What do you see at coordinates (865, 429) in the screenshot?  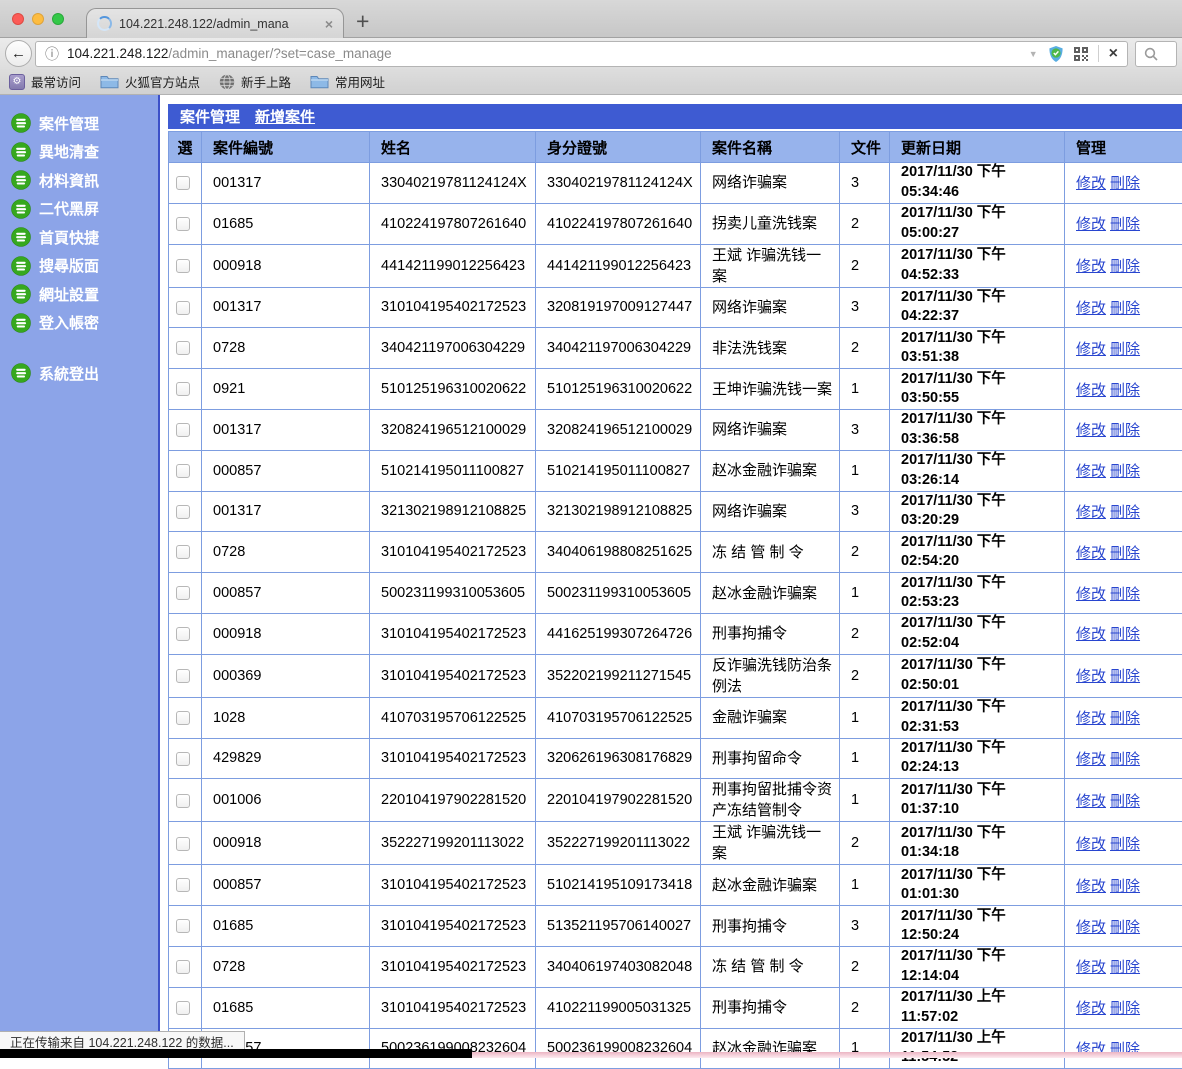 I see `file-count-cell: 3` at bounding box center [865, 429].